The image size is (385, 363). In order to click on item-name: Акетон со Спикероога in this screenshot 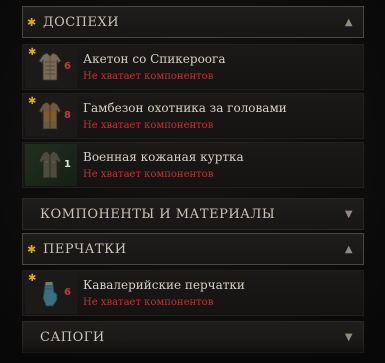, I will do `click(154, 59)`.